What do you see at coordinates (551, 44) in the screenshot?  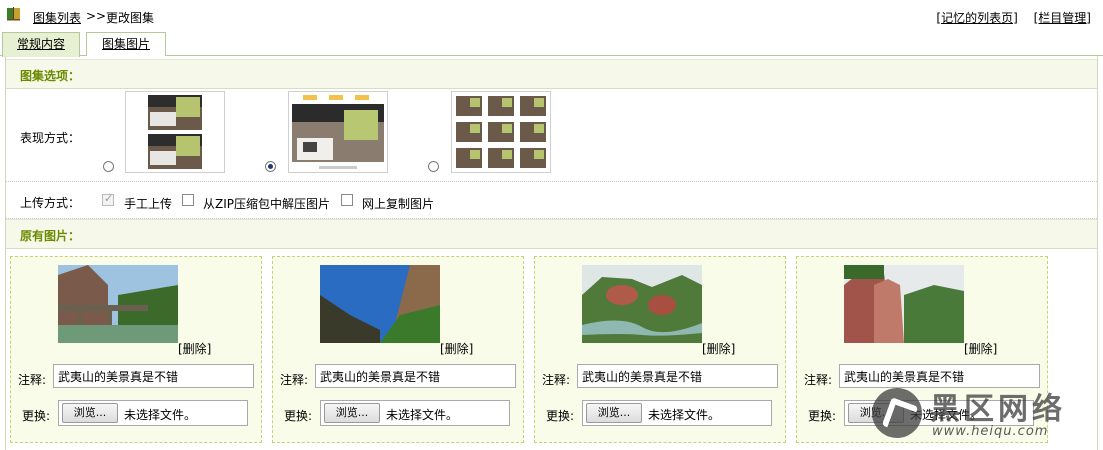 I see `tab-bar: 常规内容 图集图片` at bounding box center [551, 44].